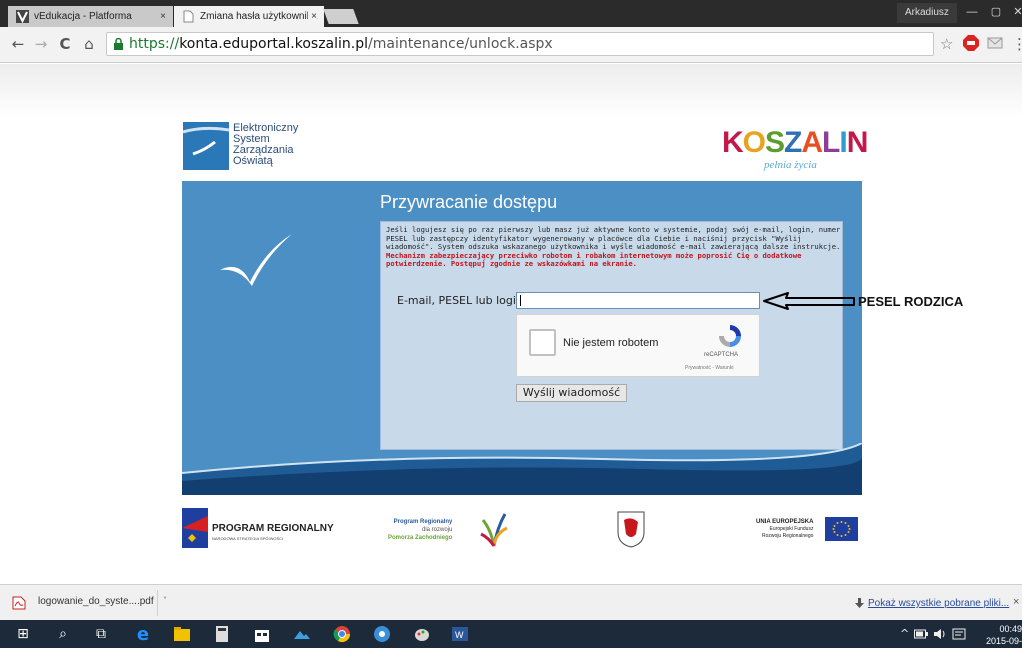 The image size is (1022, 648). I want to click on tab-zmiana-hasla: Zmiana hasła użytkownika ×, so click(249, 16).